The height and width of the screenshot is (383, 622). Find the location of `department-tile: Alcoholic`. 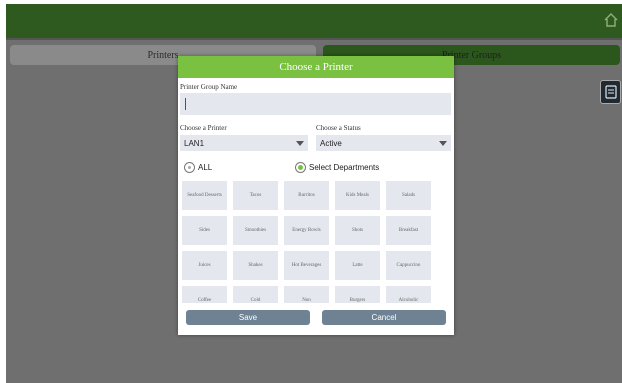

department-tile: Alcoholic is located at coordinates (408, 294).